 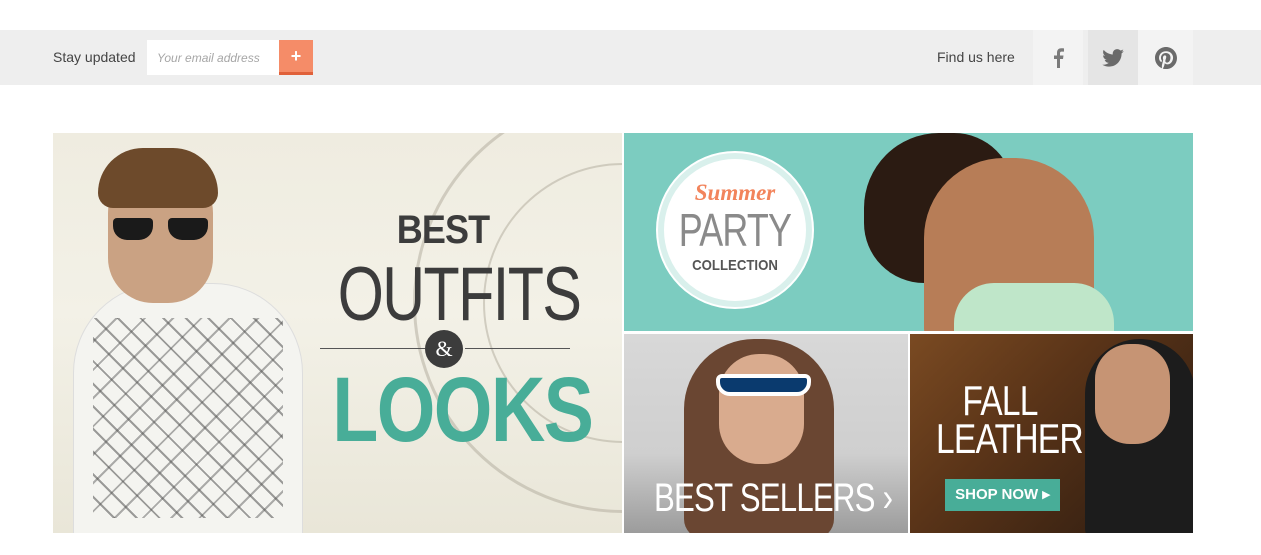 I want to click on fall-leather-title: FALL LEATHER, so click(x=1010, y=421).